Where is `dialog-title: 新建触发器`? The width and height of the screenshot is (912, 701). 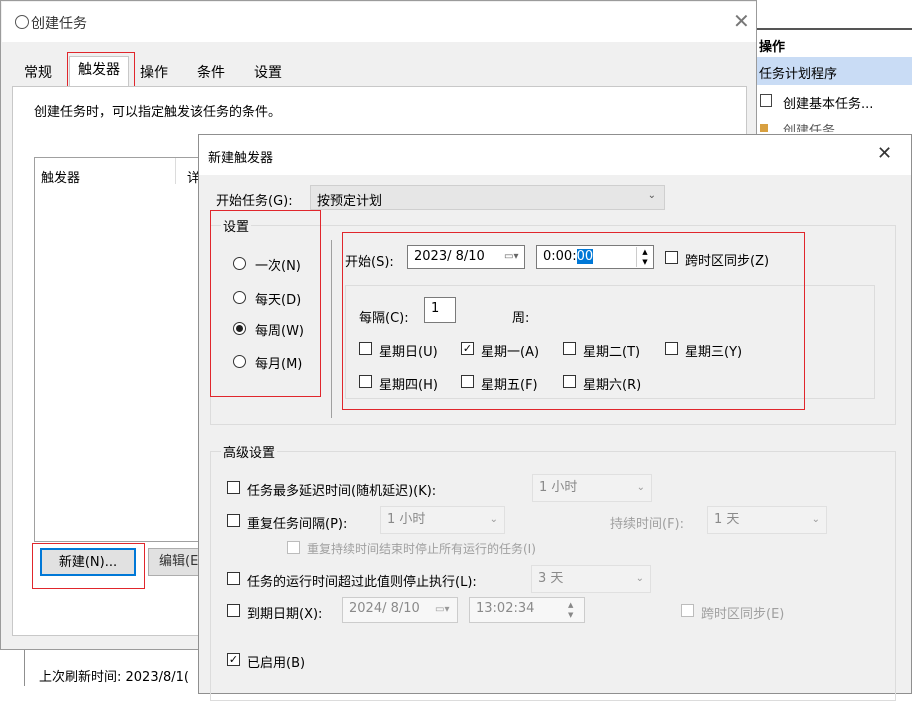
dialog-title: 新建触发器 is located at coordinates (241, 158).